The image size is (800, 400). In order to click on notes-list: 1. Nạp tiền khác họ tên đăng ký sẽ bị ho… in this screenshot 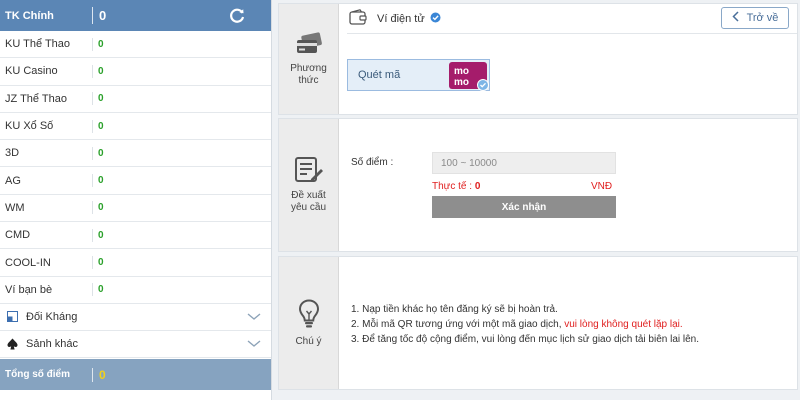, I will do `click(525, 324)`.